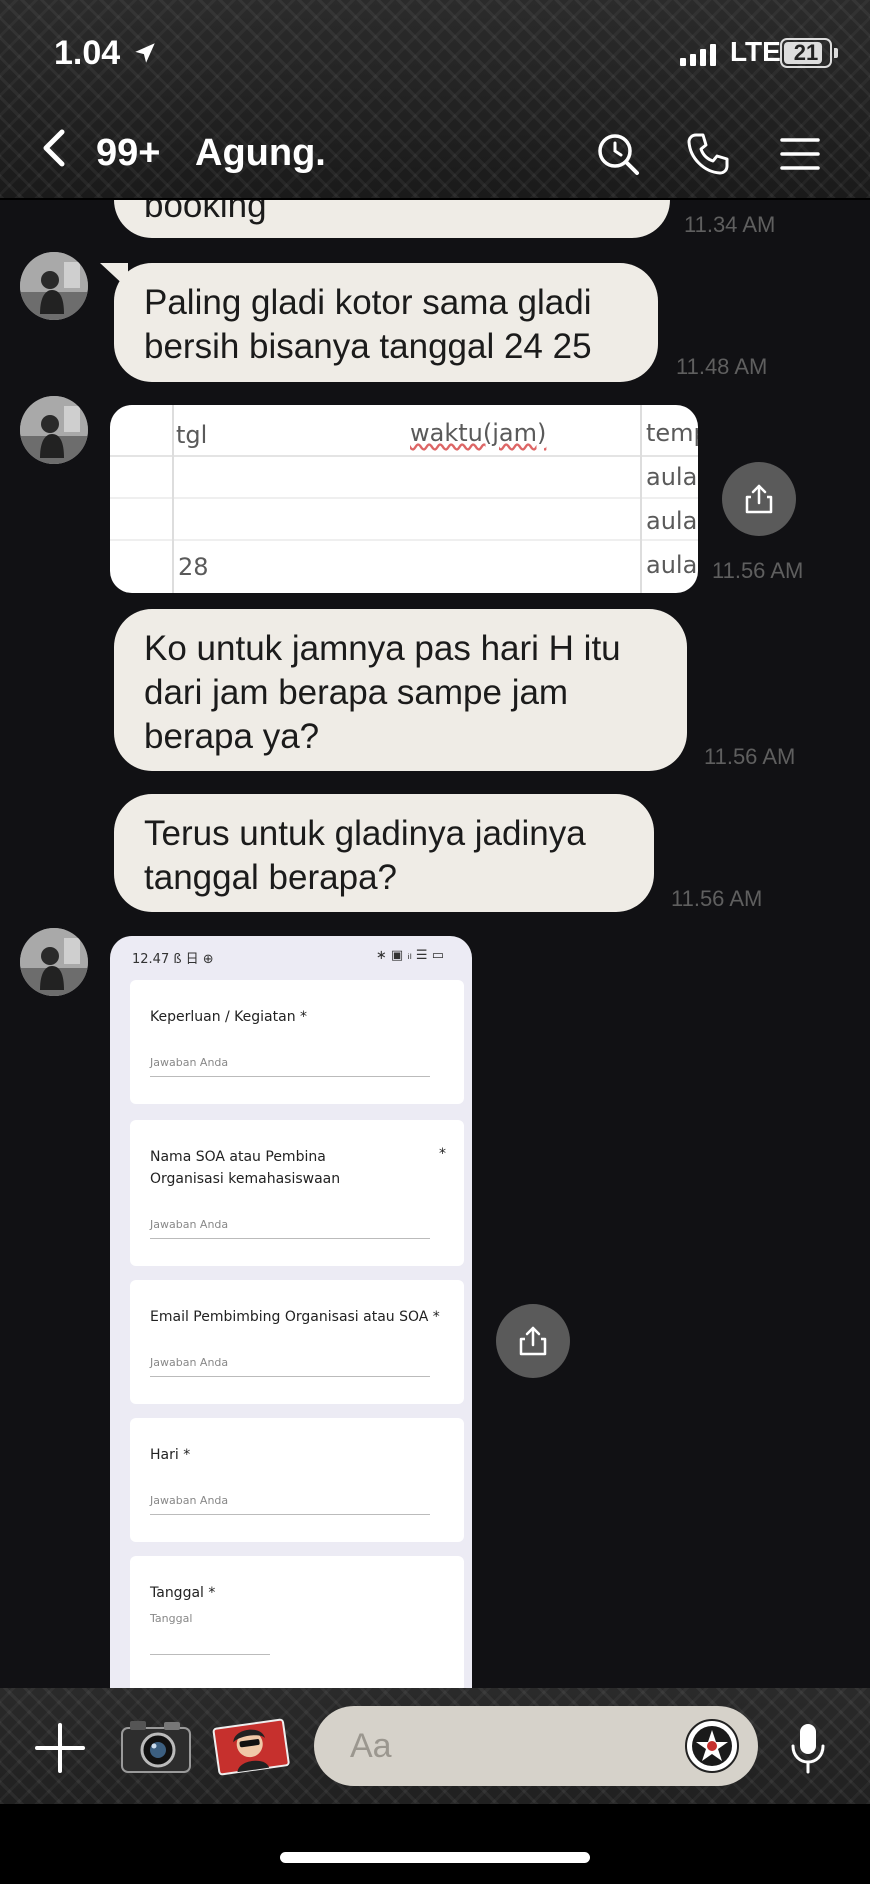  What do you see at coordinates (442, 1154) in the screenshot?
I see `form-required-star: *` at bounding box center [442, 1154].